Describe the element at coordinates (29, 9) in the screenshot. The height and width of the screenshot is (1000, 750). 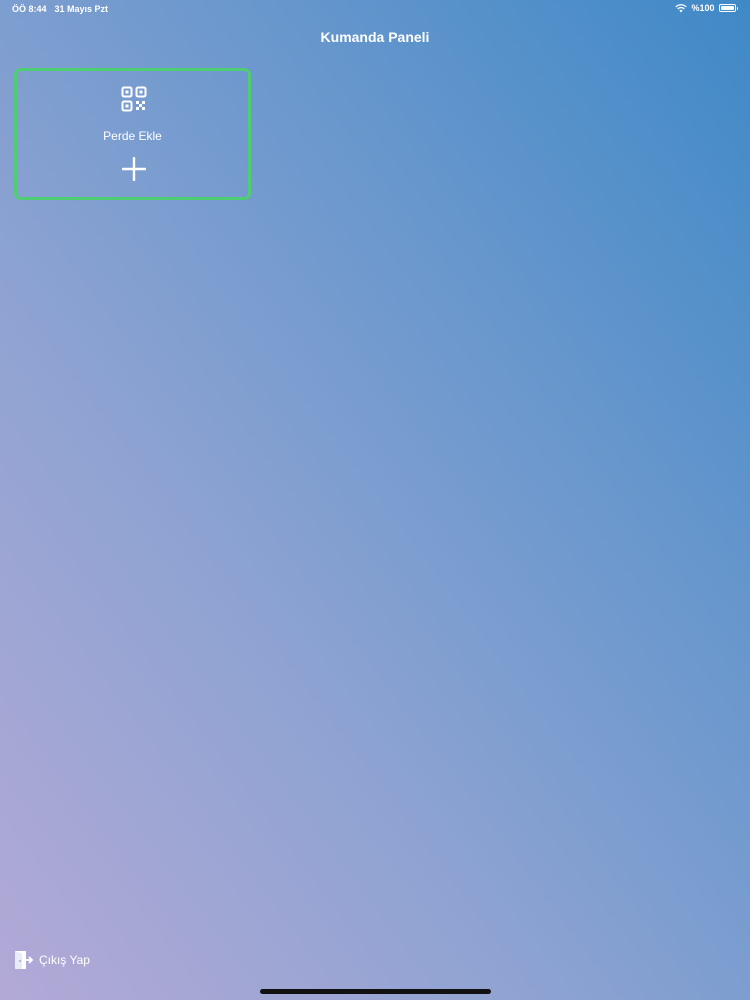
I see `status-time: ÖÖ 8:44` at that location.